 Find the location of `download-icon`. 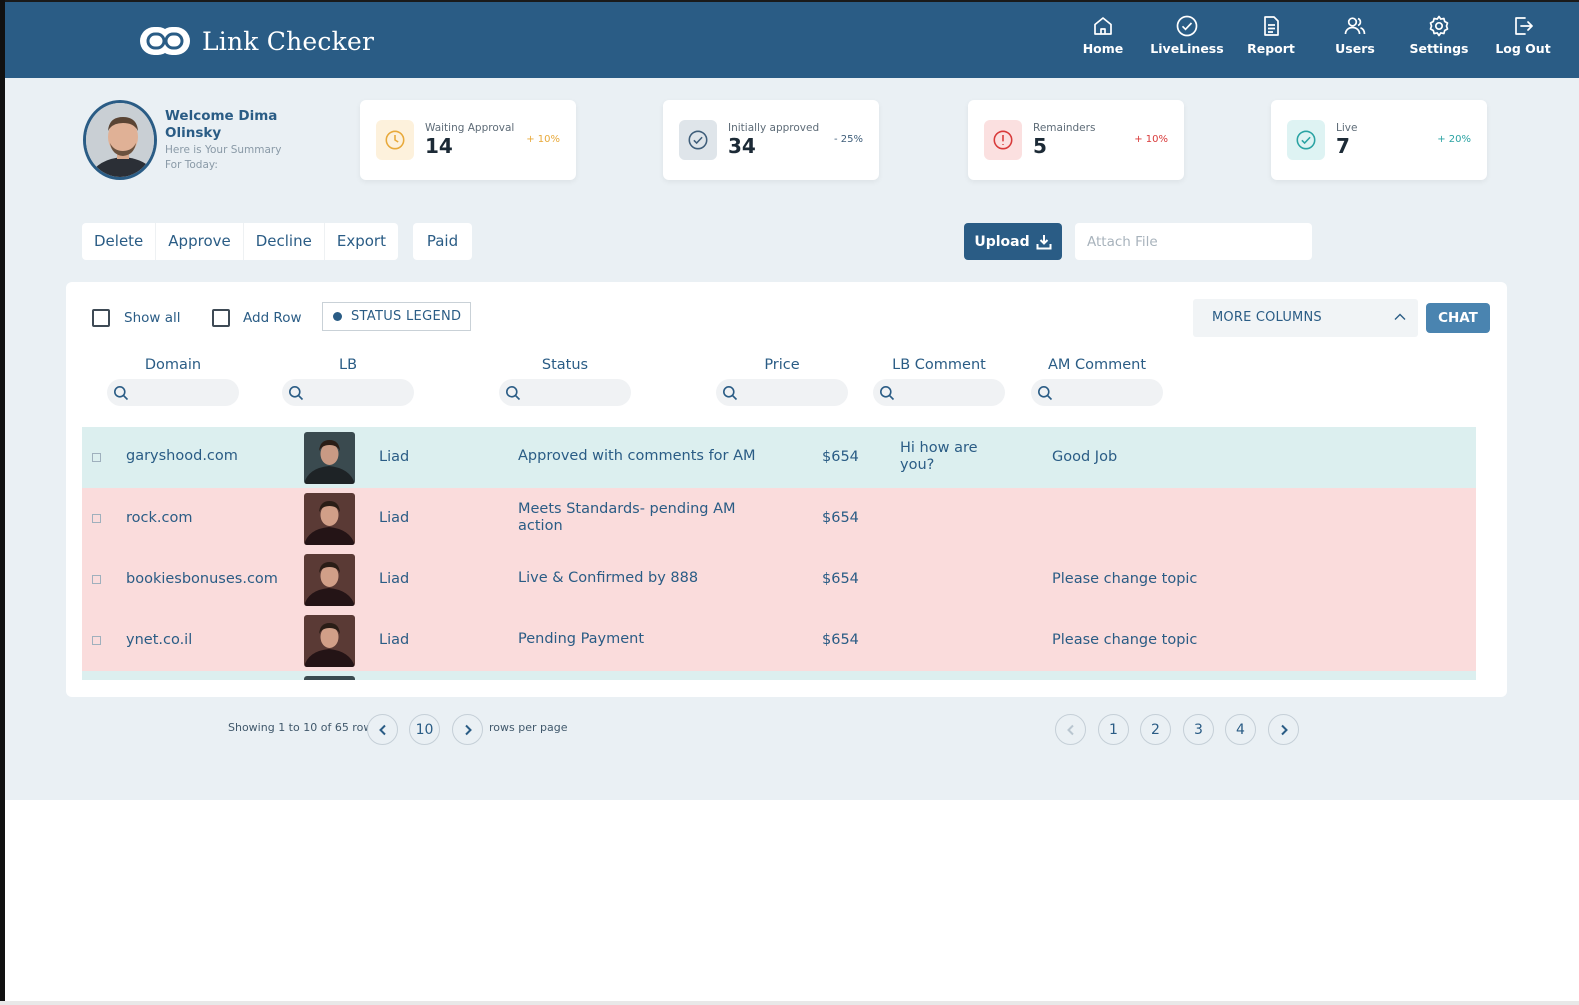

download-icon is located at coordinates (1044, 241).